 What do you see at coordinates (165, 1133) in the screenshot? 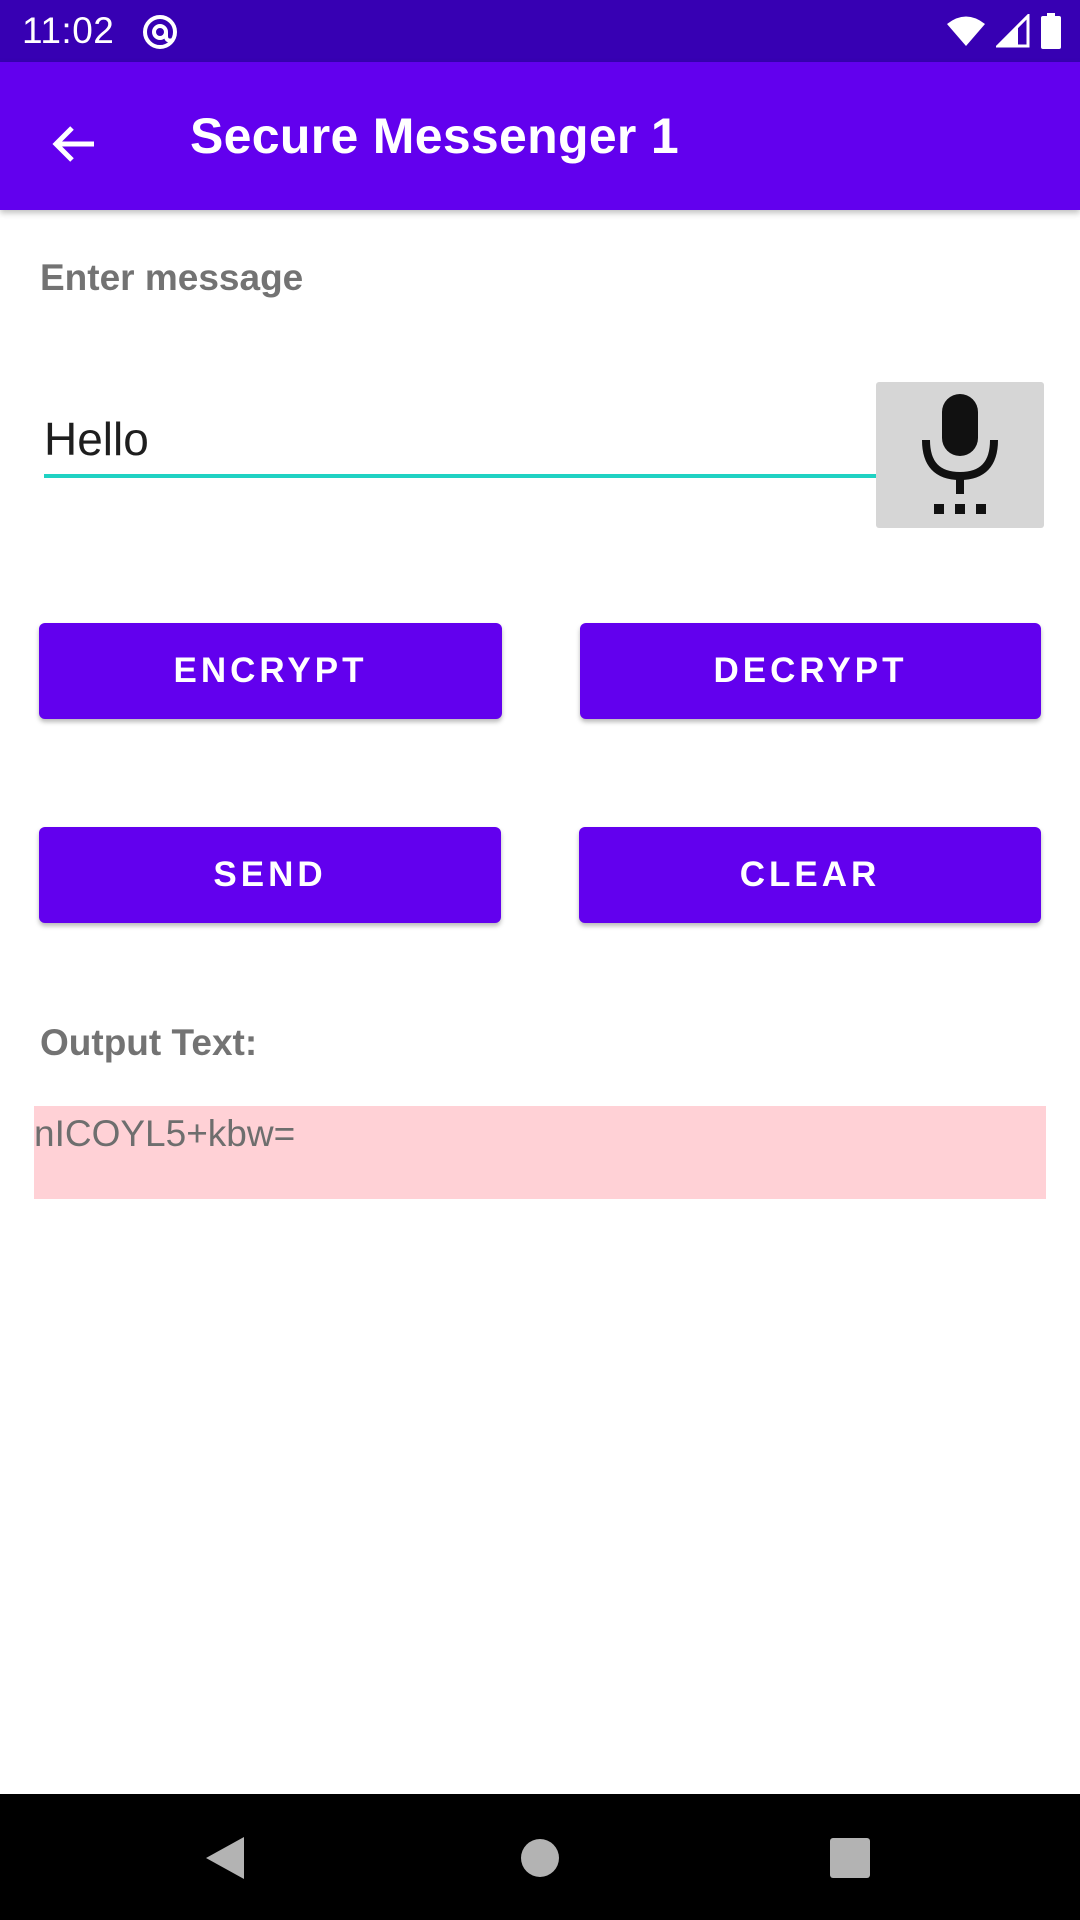
I see `output-text: nICOYL5+kbw=` at bounding box center [165, 1133].